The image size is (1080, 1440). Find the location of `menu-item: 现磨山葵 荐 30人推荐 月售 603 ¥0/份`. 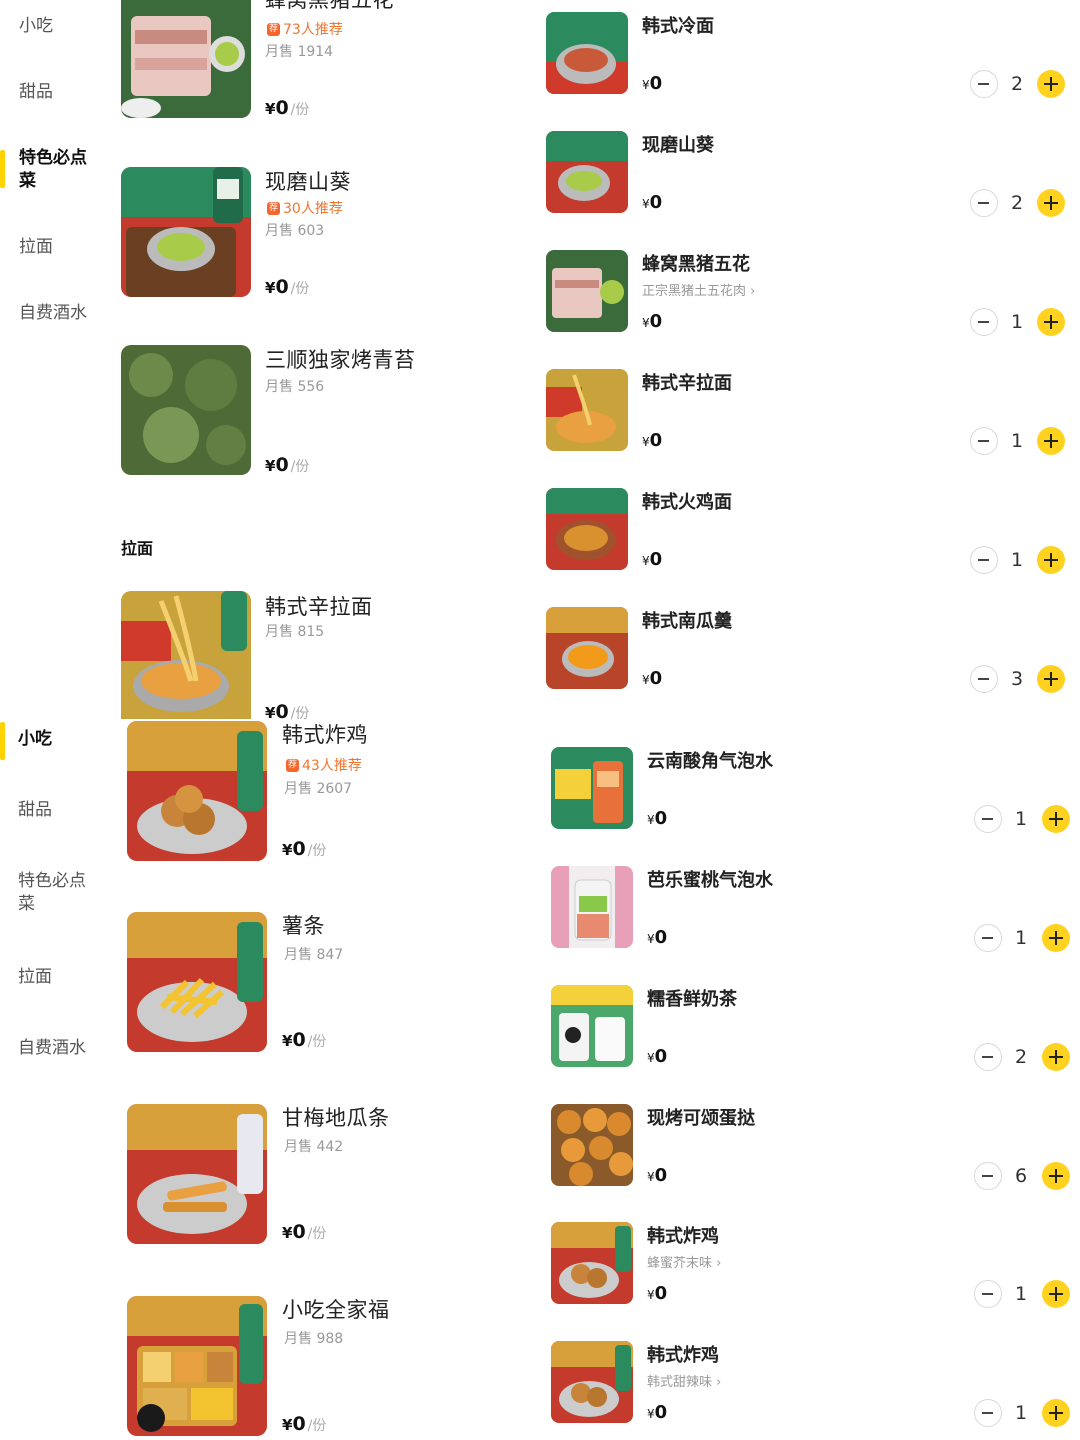

menu-item: 现磨山葵 荐 30人推荐 月售 603 ¥0/份 is located at coordinates (331, 233).